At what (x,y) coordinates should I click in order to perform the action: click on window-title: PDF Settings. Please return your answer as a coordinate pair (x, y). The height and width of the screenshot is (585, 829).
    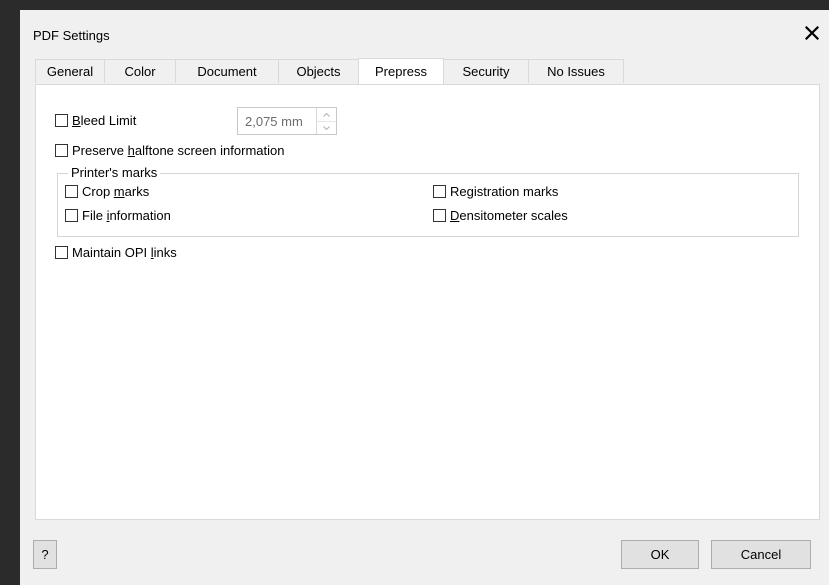
    Looking at the image, I should click on (71, 35).